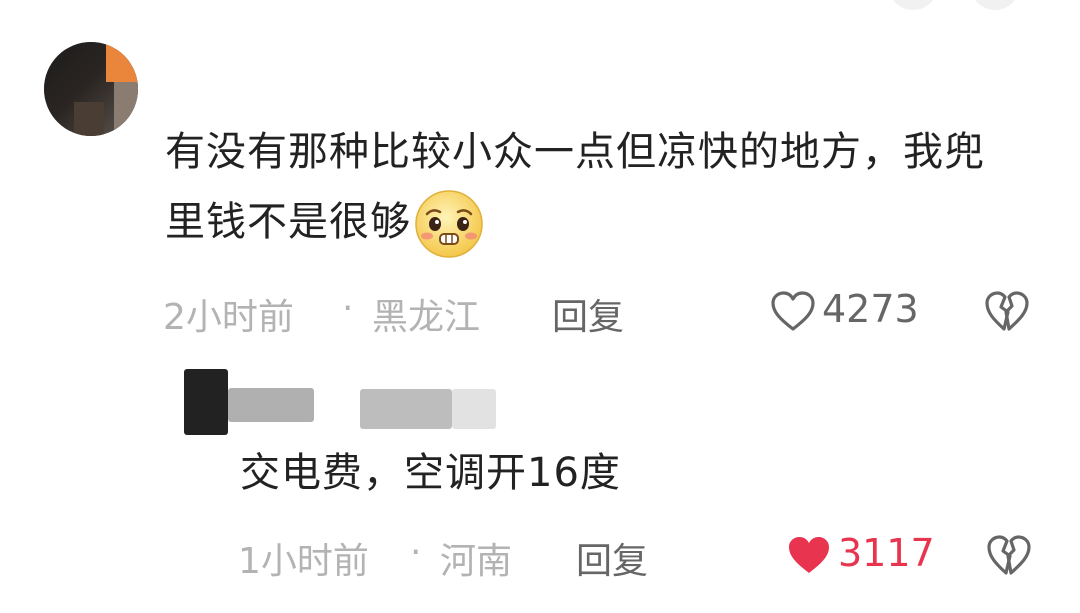  I want to click on reply-dislike-button, so click(1009, 555).